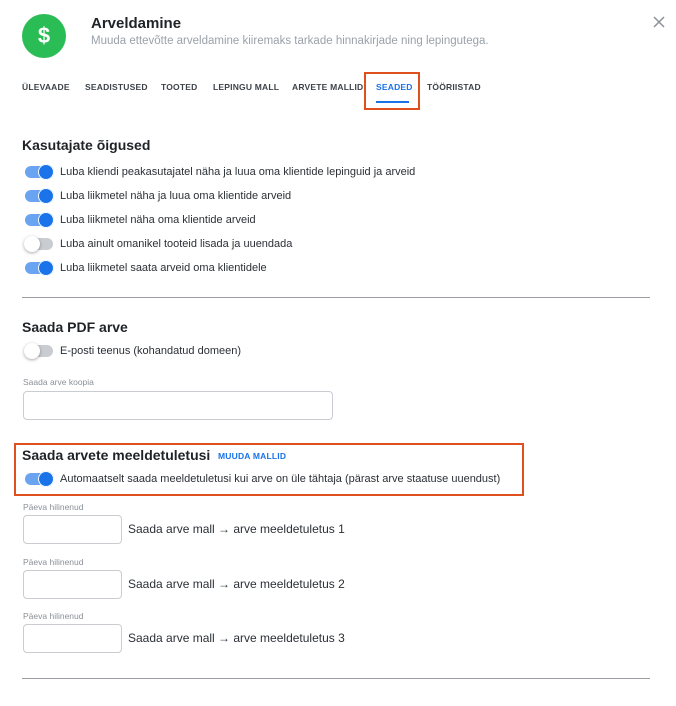 The width and height of the screenshot is (676, 706). Describe the element at coordinates (136, 23) in the screenshot. I see `page-title: Arveldamine` at that location.